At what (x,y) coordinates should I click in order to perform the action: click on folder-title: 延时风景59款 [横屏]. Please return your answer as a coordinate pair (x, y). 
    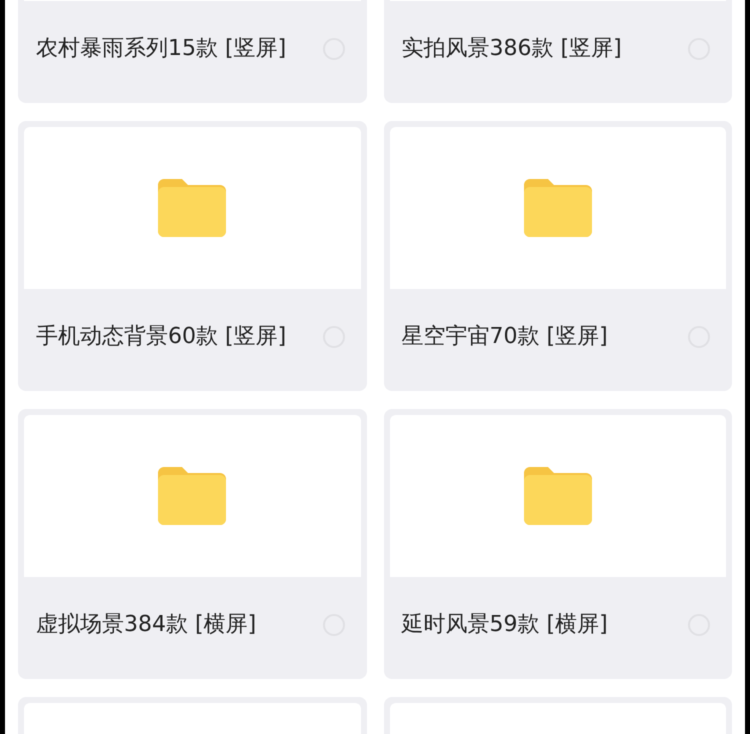
    Looking at the image, I should click on (505, 625).